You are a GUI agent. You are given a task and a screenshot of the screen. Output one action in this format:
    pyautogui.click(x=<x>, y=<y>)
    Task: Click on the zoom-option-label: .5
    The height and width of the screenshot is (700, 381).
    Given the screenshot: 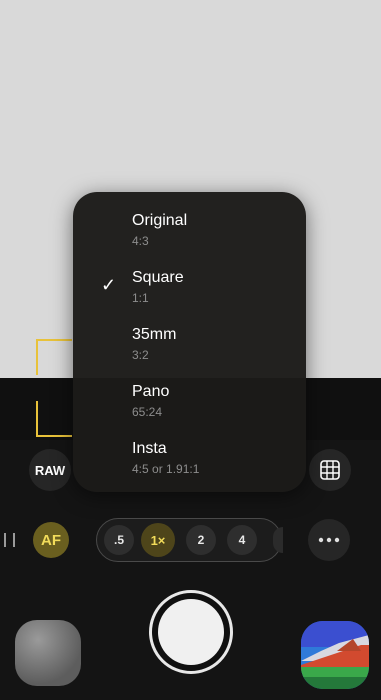 What is the action you would take?
    pyautogui.click(x=118, y=540)
    